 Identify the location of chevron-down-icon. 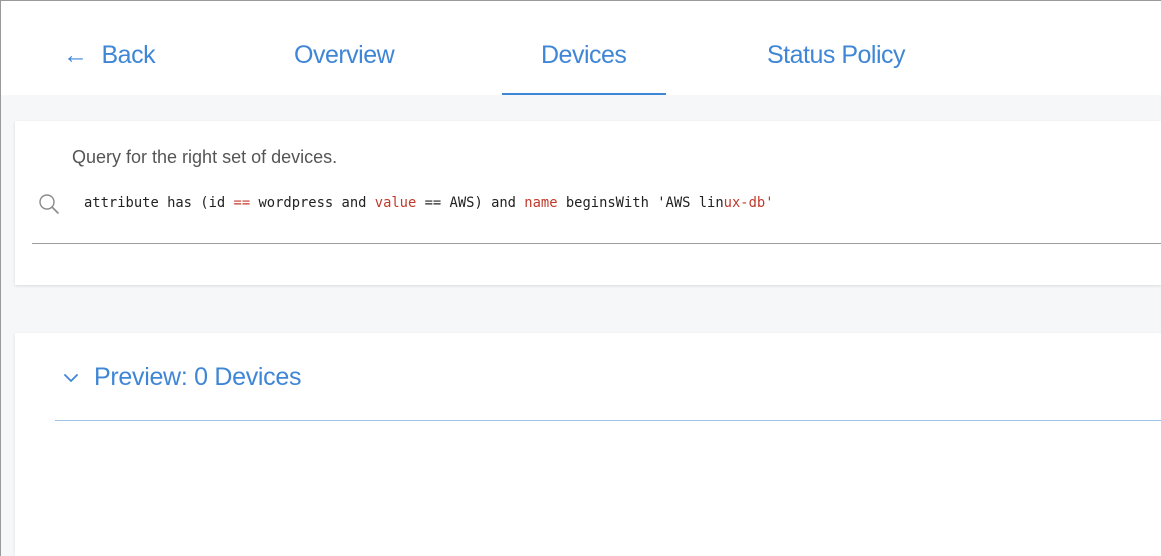
(71, 377).